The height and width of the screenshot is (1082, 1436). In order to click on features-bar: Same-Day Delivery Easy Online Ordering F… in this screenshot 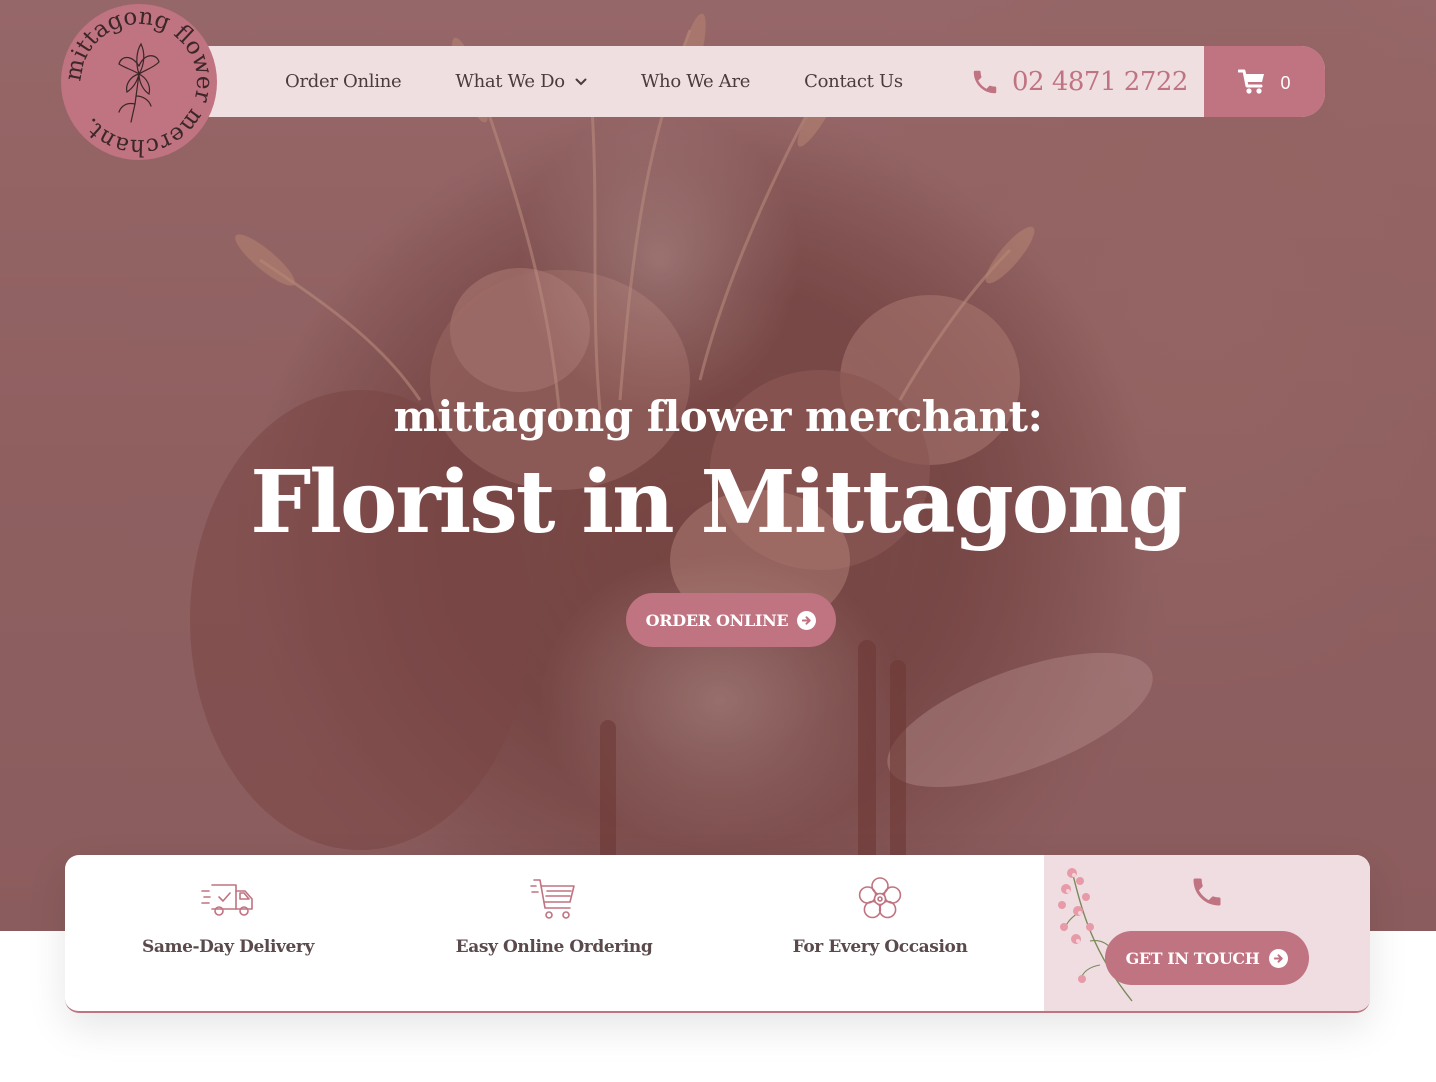, I will do `click(717, 934)`.